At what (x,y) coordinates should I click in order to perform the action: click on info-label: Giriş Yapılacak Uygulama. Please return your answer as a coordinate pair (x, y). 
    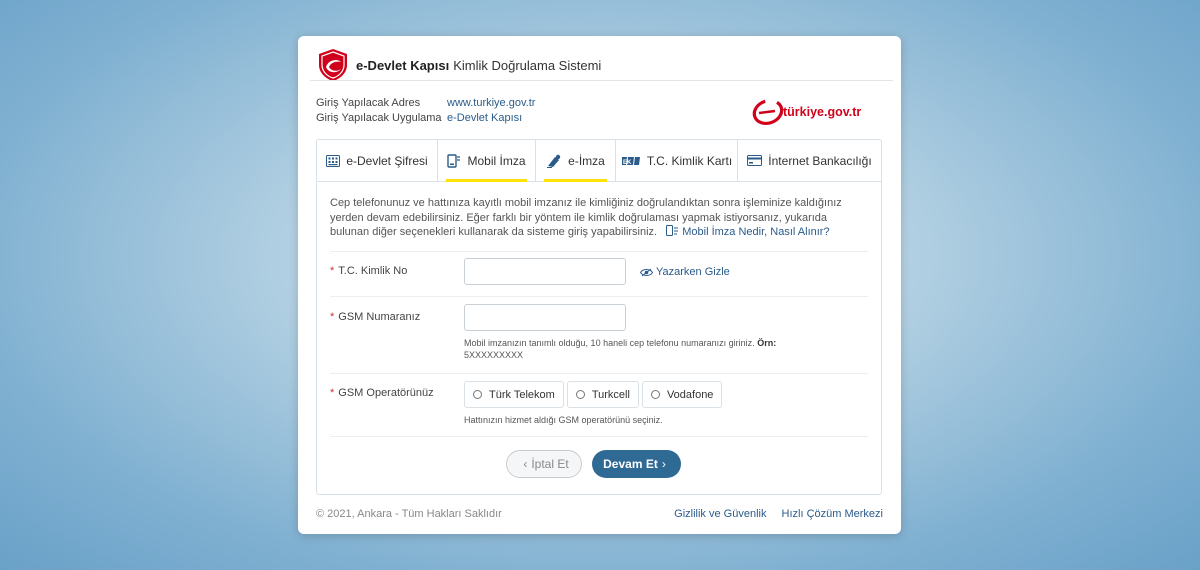
    Looking at the image, I should click on (379, 118).